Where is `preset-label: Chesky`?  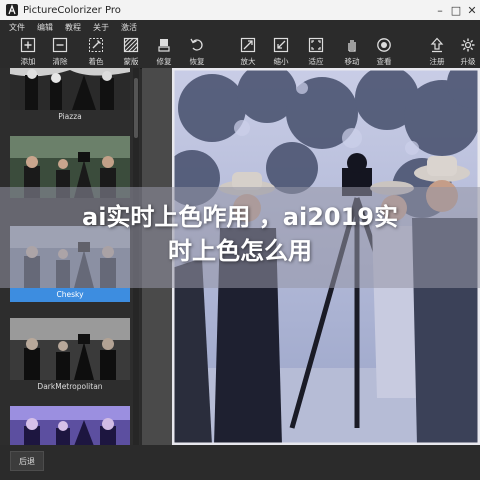 preset-label: Chesky is located at coordinates (70, 294).